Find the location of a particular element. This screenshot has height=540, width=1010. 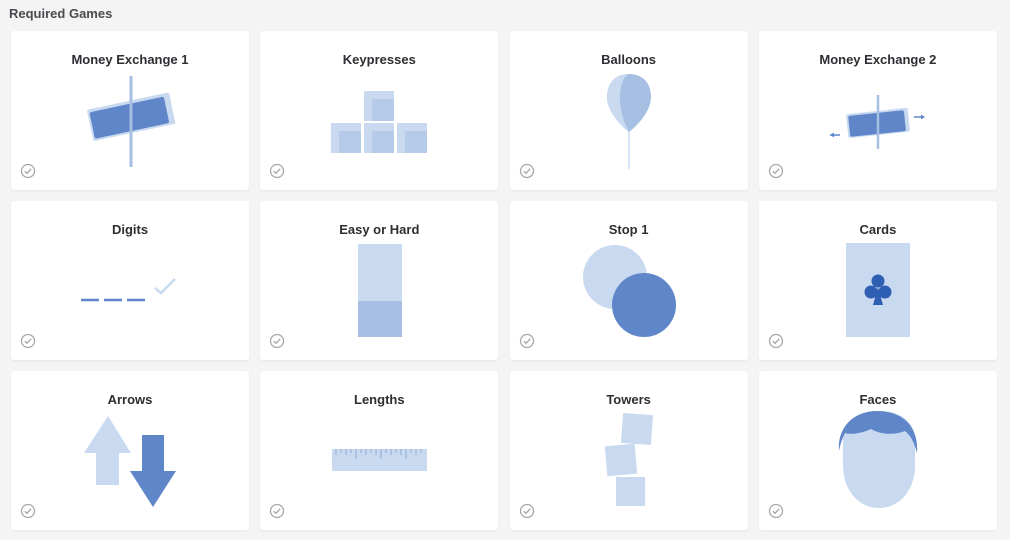

game-card-money-exchange-1: Money Exchange 1 is located at coordinates (130, 110).